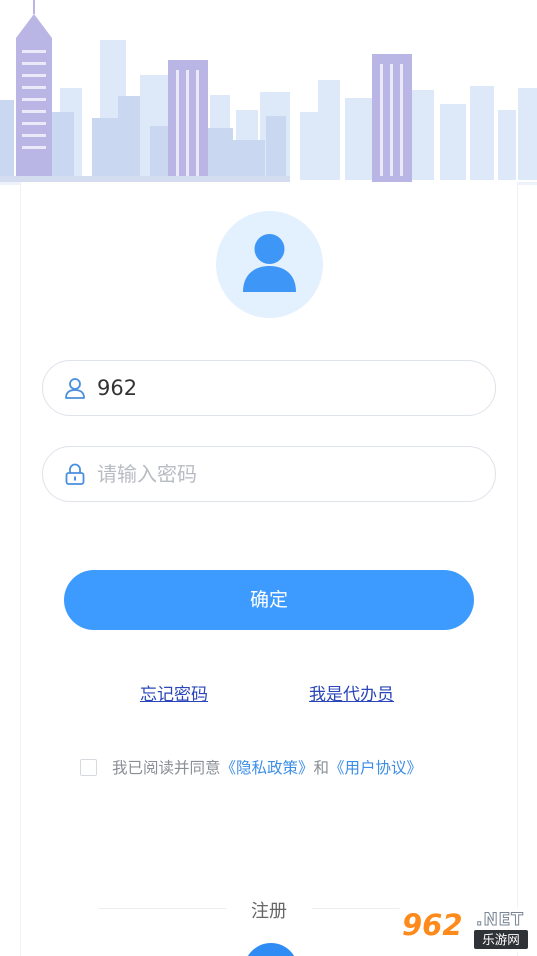 The image size is (537, 956). What do you see at coordinates (88, 767) in the screenshot?
I see `agreement-checkbox` at bounding box center [88, 767].